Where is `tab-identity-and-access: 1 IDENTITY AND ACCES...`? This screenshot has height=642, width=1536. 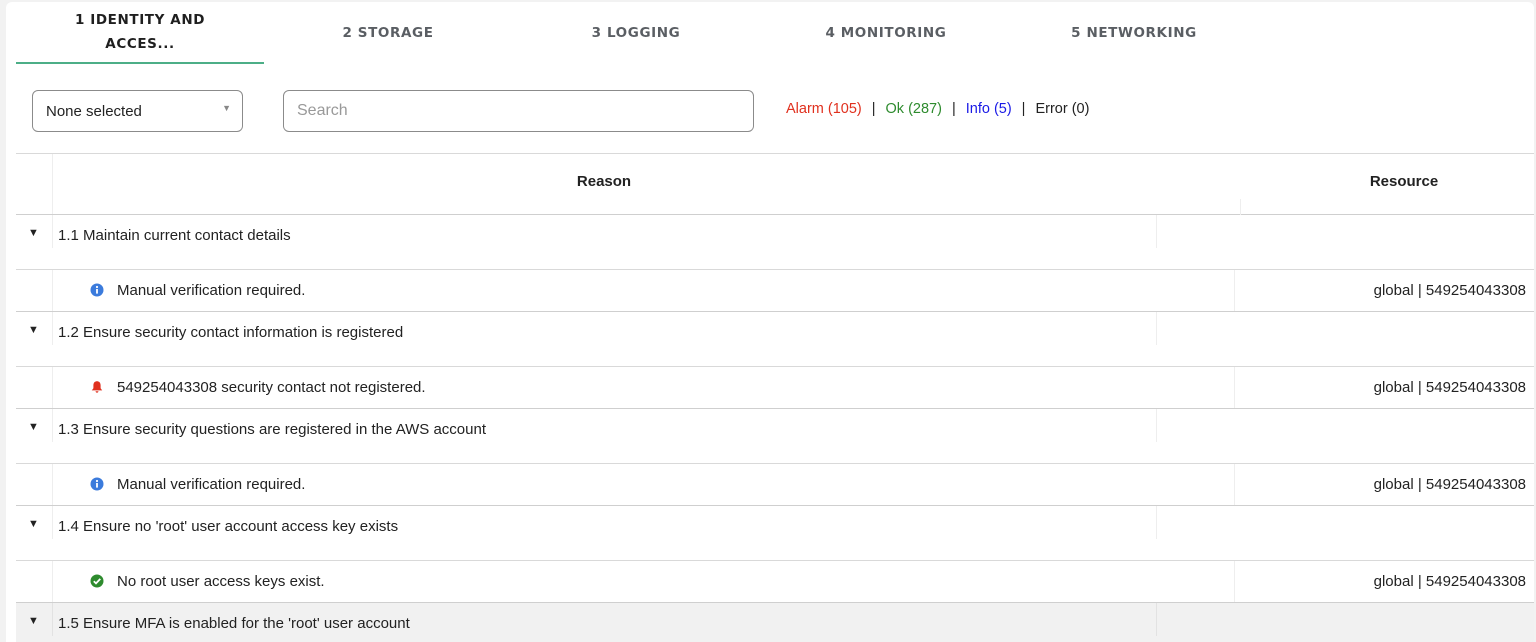 tab-identity-and-access: 1 IDENTITY AND ACCES... is located at coordinates (140, 33).